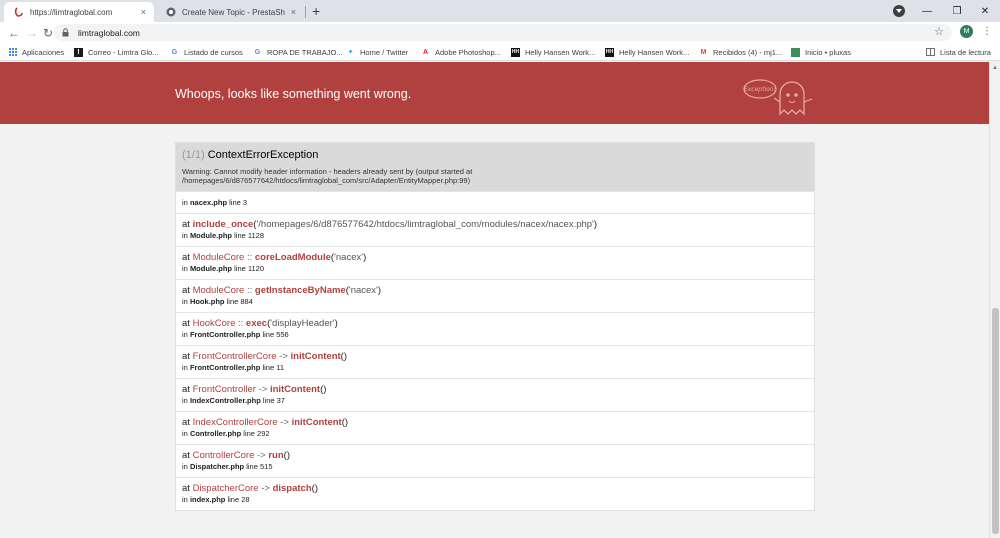 Image resolution: width=1000 pixels, height=538 pixels. I want to click on apps-grid-icon, so click(12, 52).